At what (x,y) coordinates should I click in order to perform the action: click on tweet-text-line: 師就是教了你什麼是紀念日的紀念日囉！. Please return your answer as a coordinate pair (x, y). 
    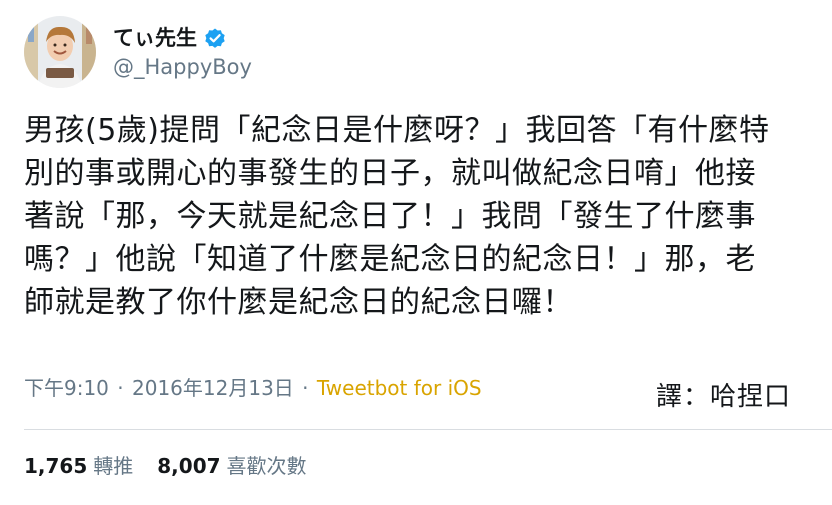
    Looking at the image, I should click on (298, 302).